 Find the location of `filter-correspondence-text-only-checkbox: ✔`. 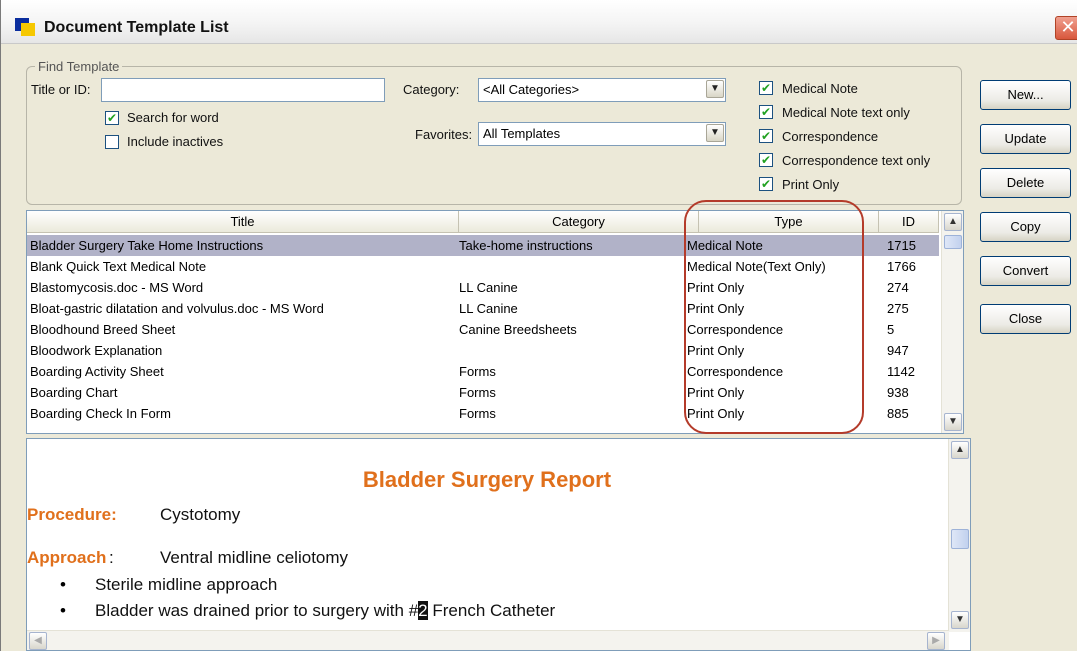

filter-correspondence-text-only-checkbox: ✔ is located at coordinates (766, 160).